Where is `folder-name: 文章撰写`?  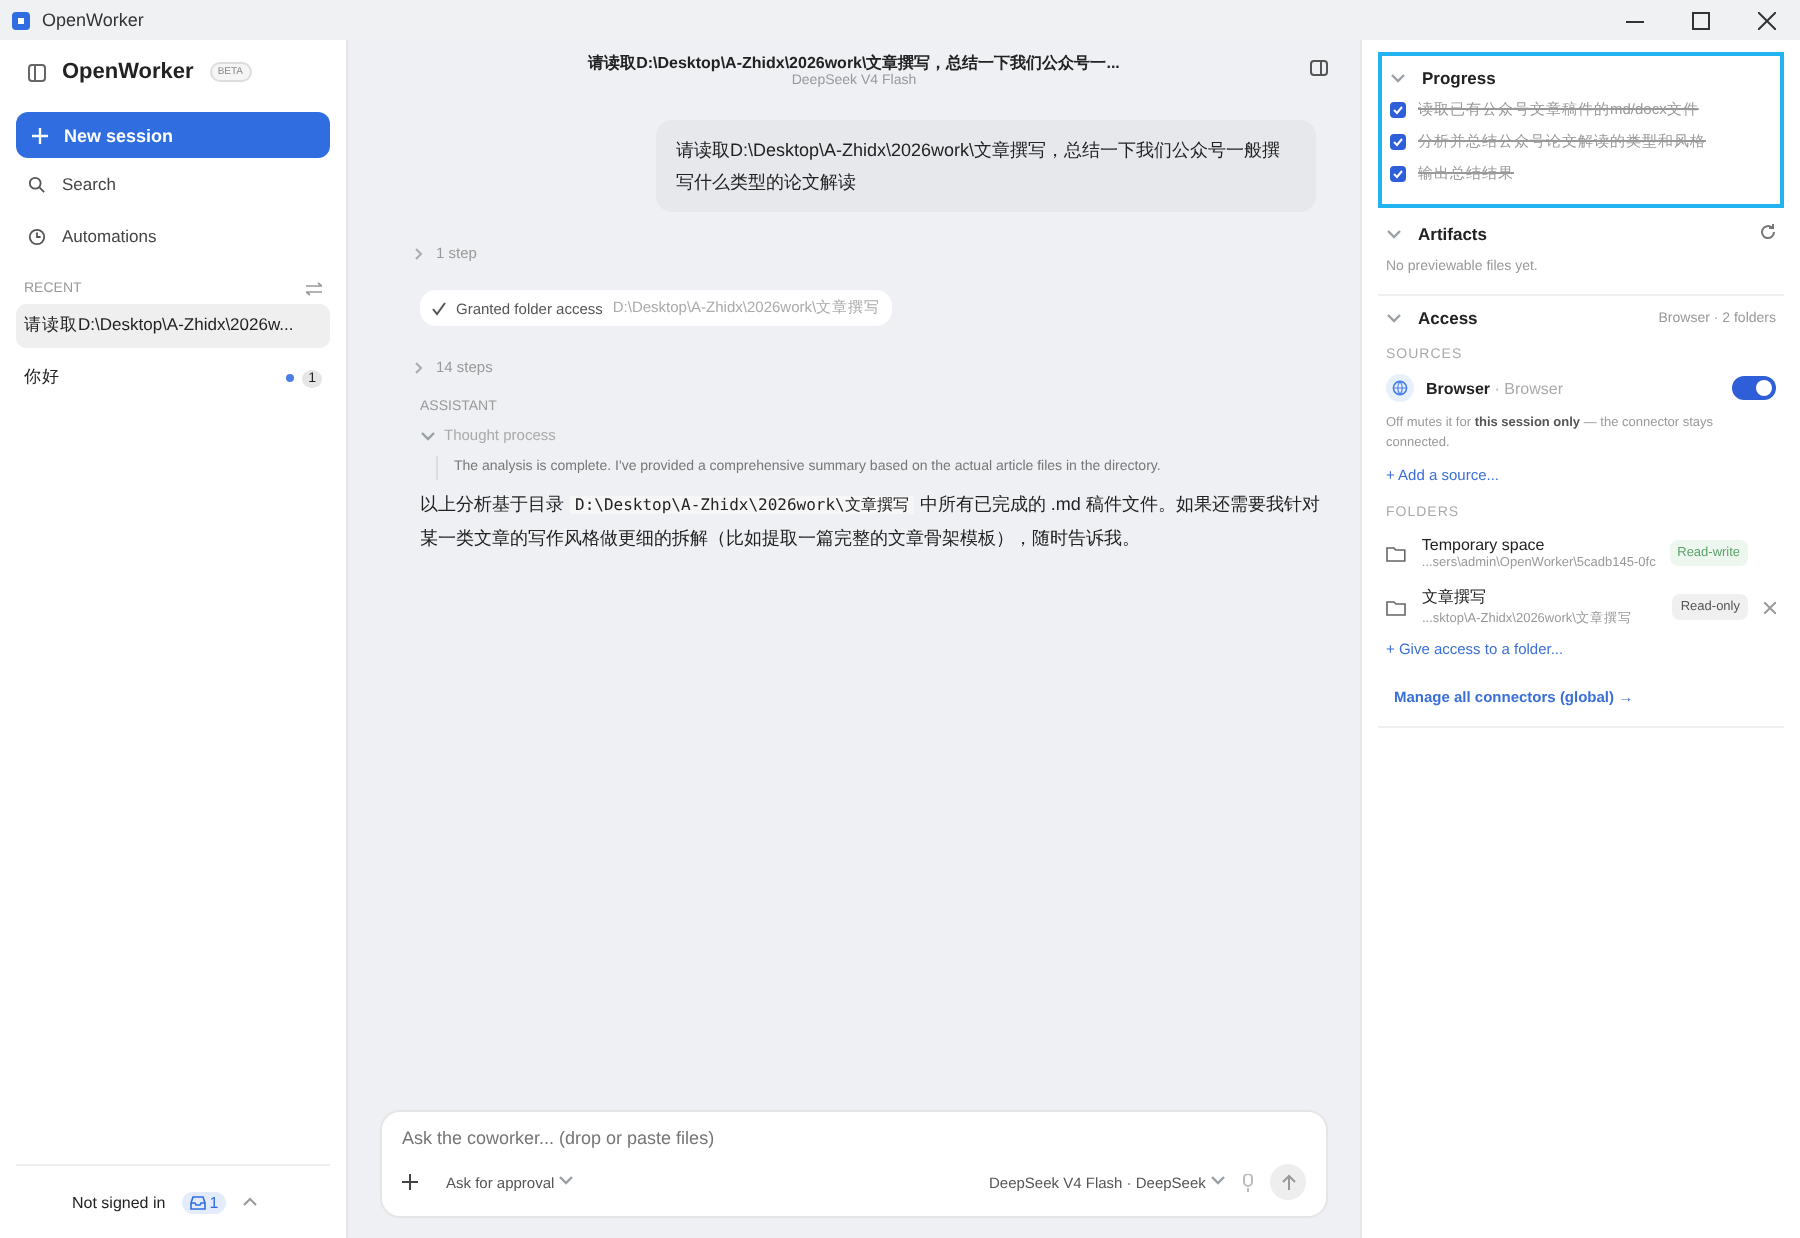
folder-name: 文章撰写 is located at coordinates (1455, 597).